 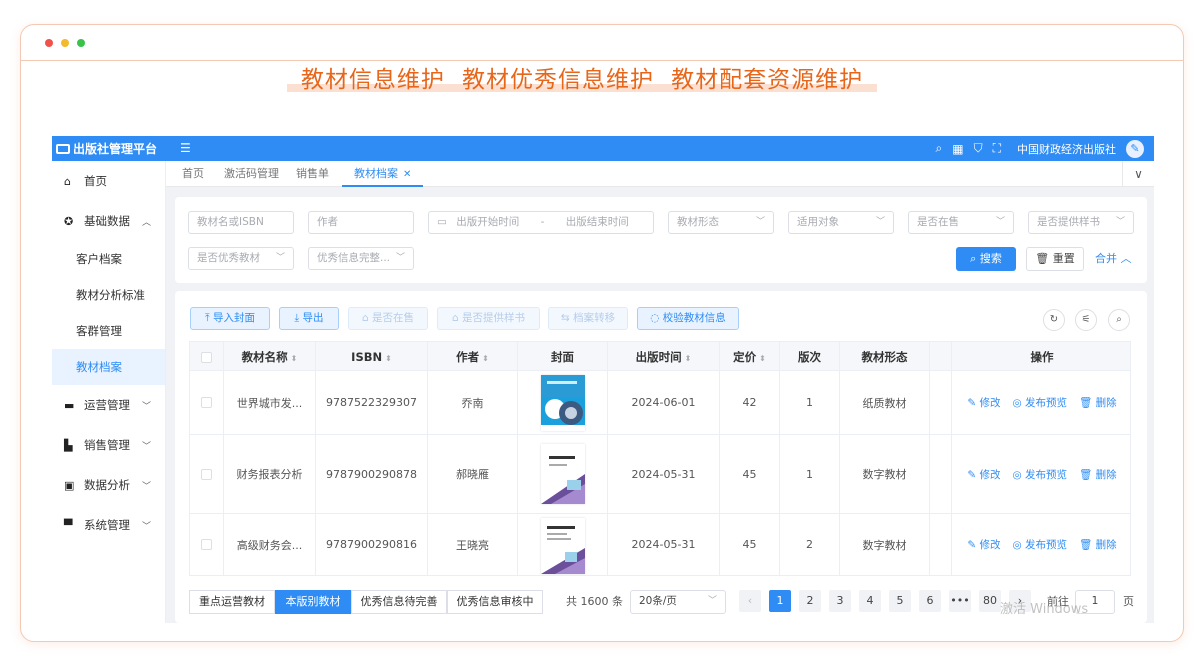 What do you see at coordinates (241, 222) in the screenshot?
I see `name-isbn-input: 教材名或ISBN` at bounding box center [241, 222].